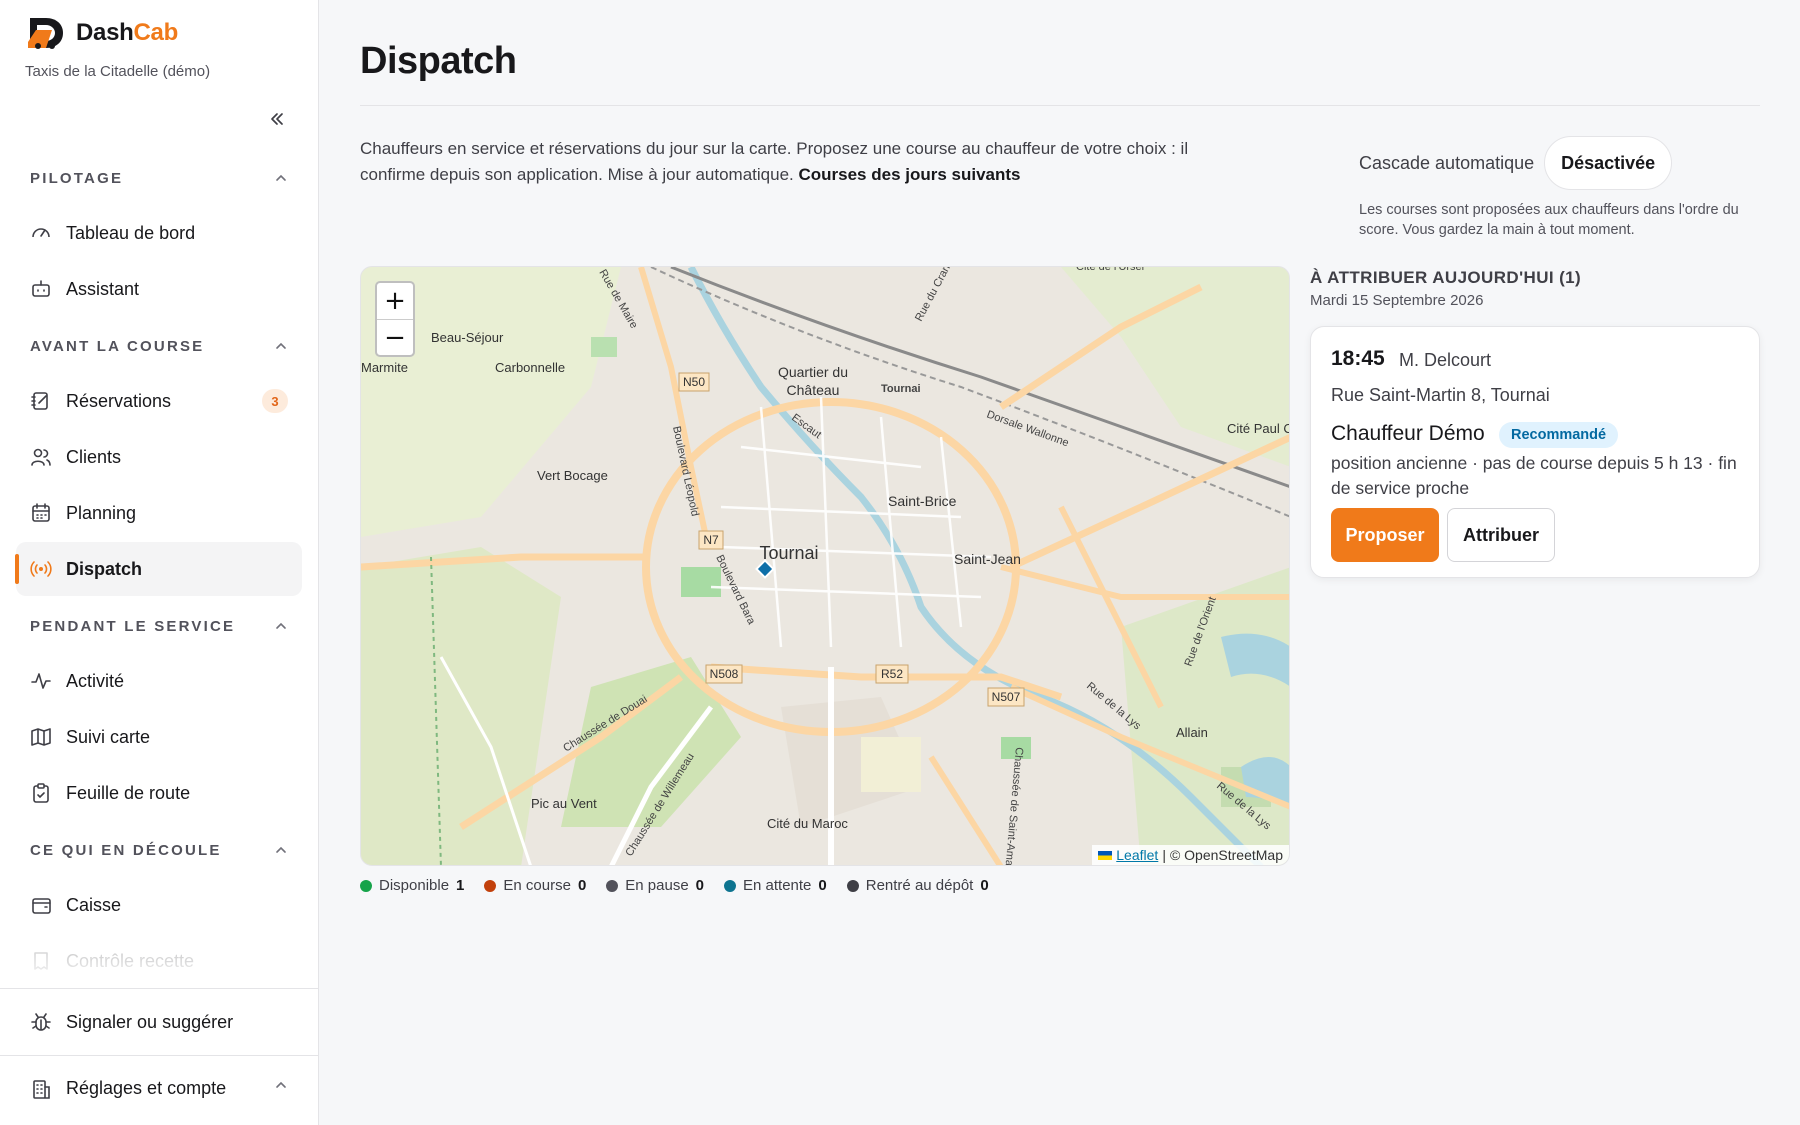 This screenshot has width=1800, height=1125. I want to click on zoom-out-button: −, so click(395, 337).